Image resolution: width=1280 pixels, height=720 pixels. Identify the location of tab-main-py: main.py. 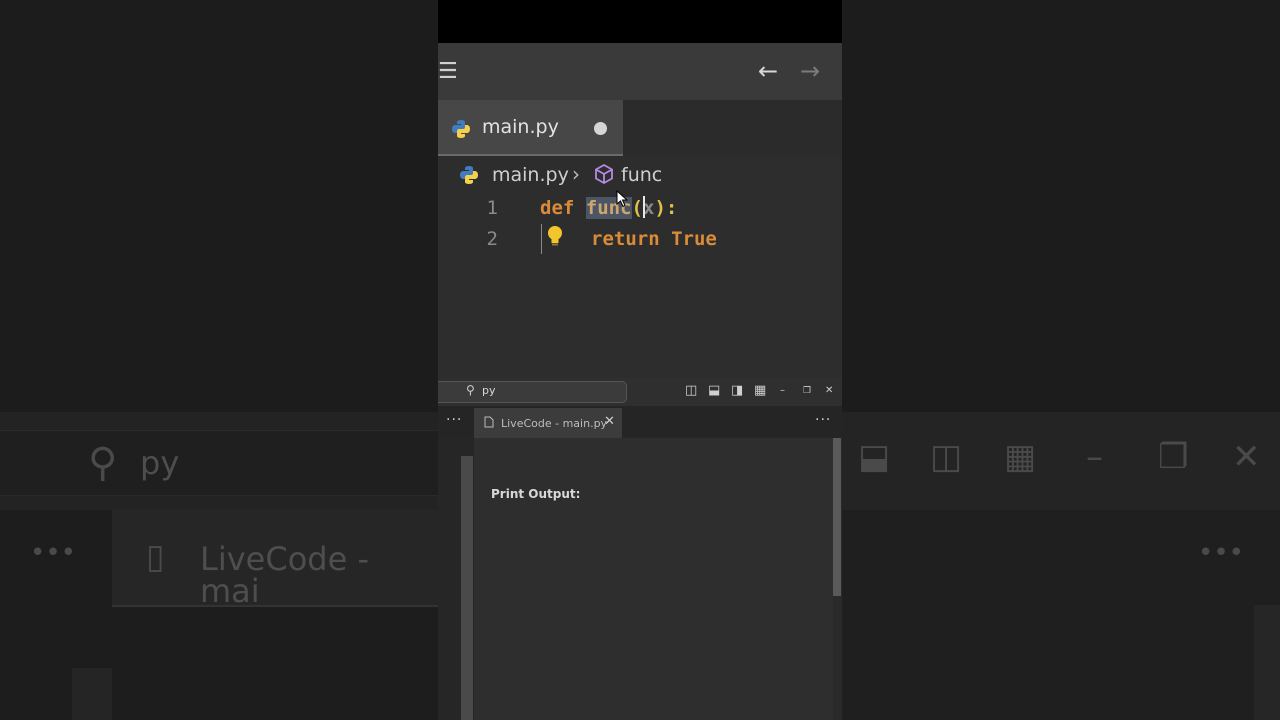
(530, 128).